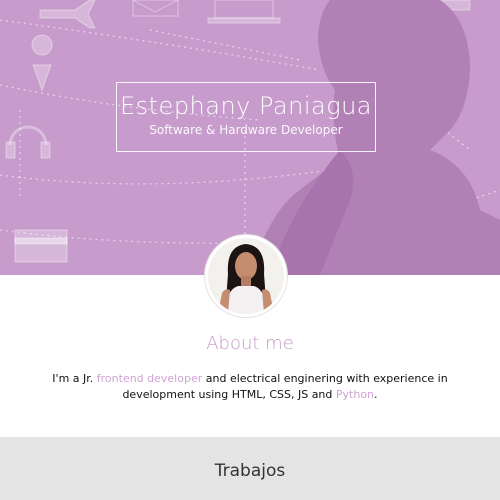  Describe the element at coordinates (376, 394) in the screenshot. I see `about-text-part: .` at that location.